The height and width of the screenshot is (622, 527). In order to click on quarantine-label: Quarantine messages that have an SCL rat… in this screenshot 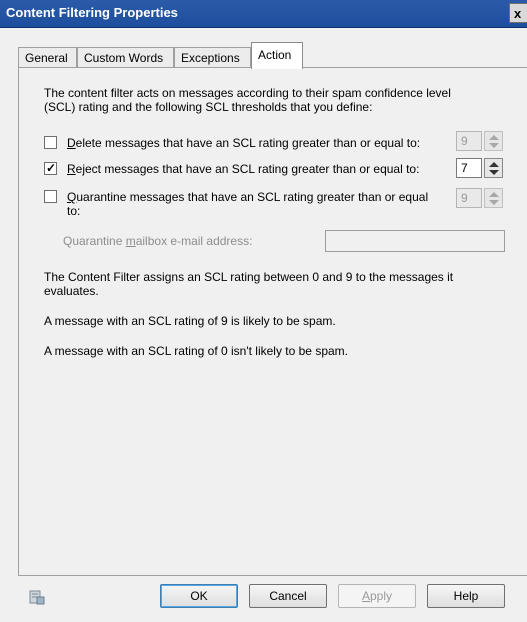, I will do `click(247, 197)`.